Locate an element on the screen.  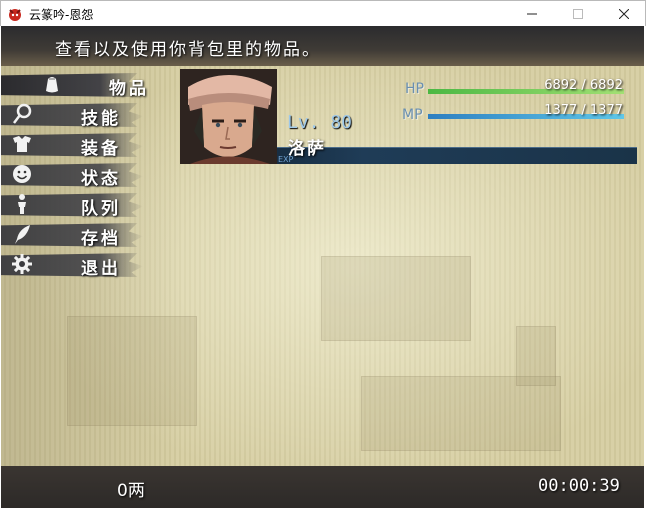
menu-item-equip: 装备 is located at coordinates (81, 145).